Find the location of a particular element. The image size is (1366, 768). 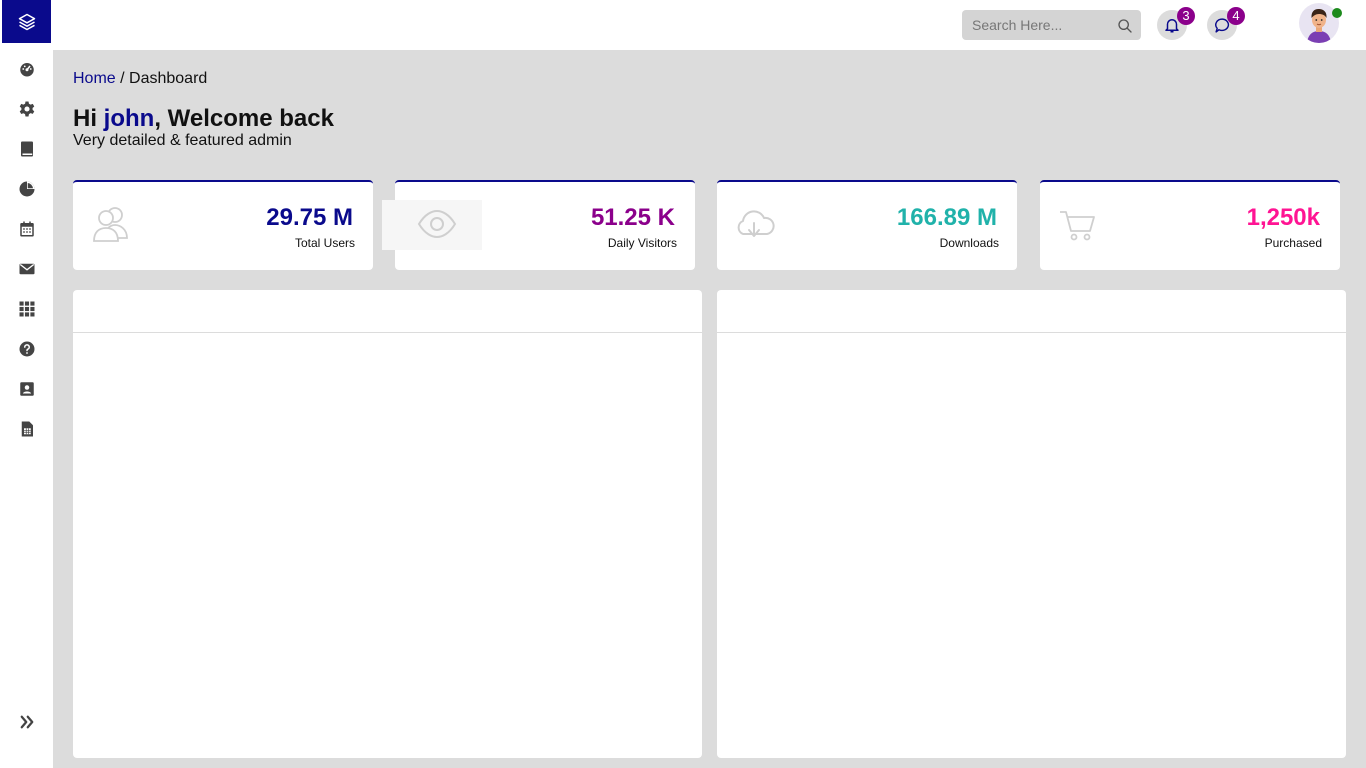

spreadsheet-icon is located at coordinates (27, 429).